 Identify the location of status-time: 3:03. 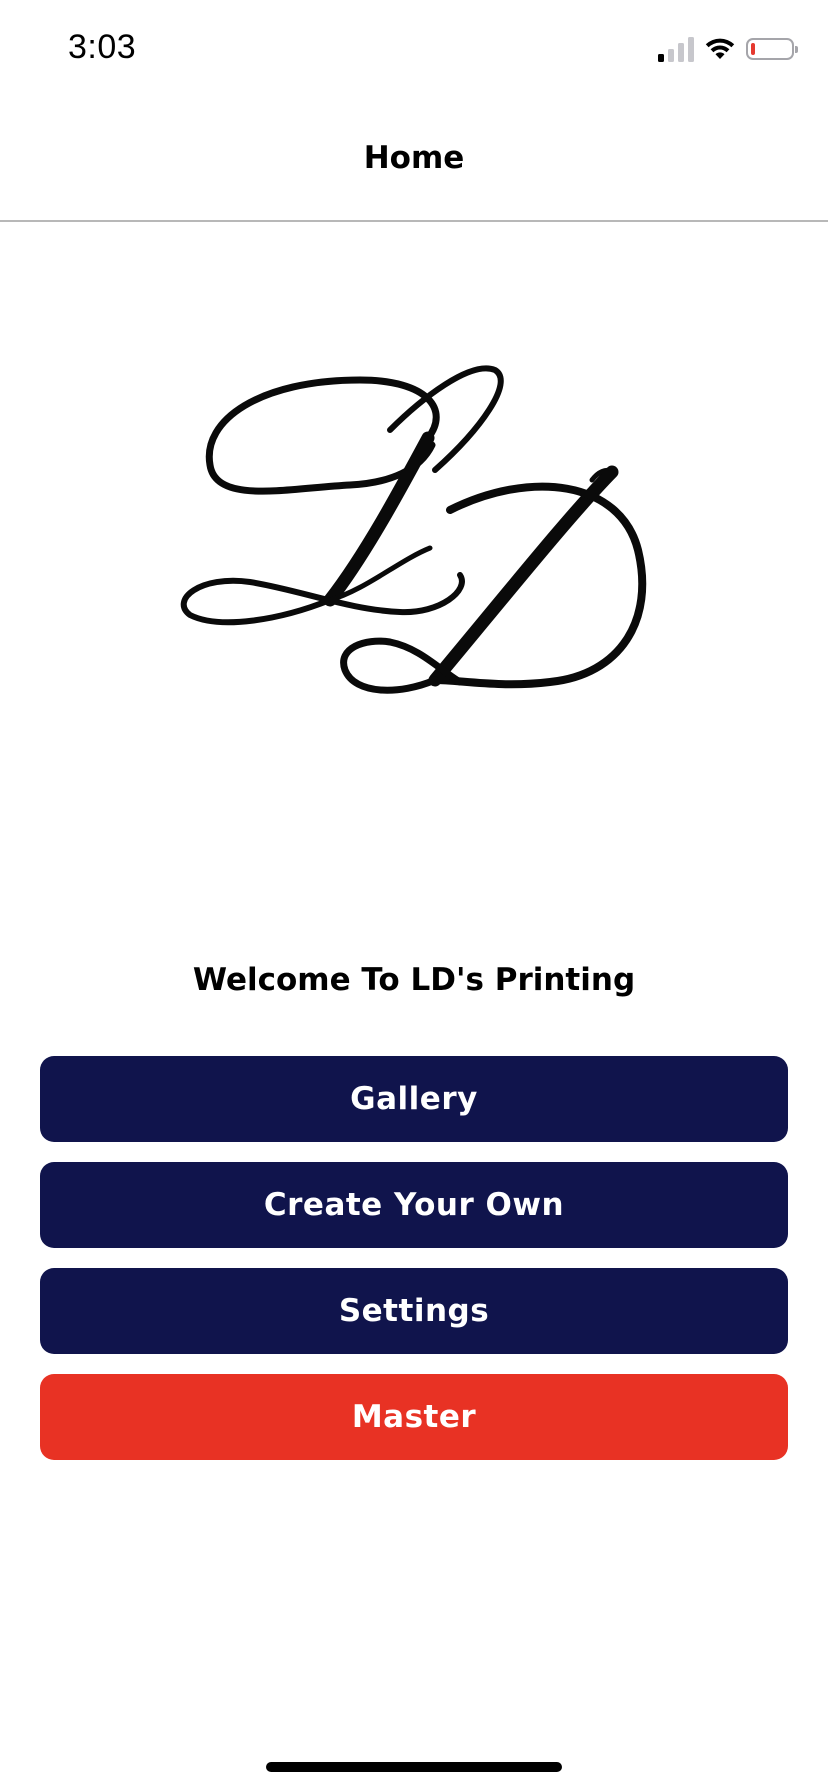
(102, 47).